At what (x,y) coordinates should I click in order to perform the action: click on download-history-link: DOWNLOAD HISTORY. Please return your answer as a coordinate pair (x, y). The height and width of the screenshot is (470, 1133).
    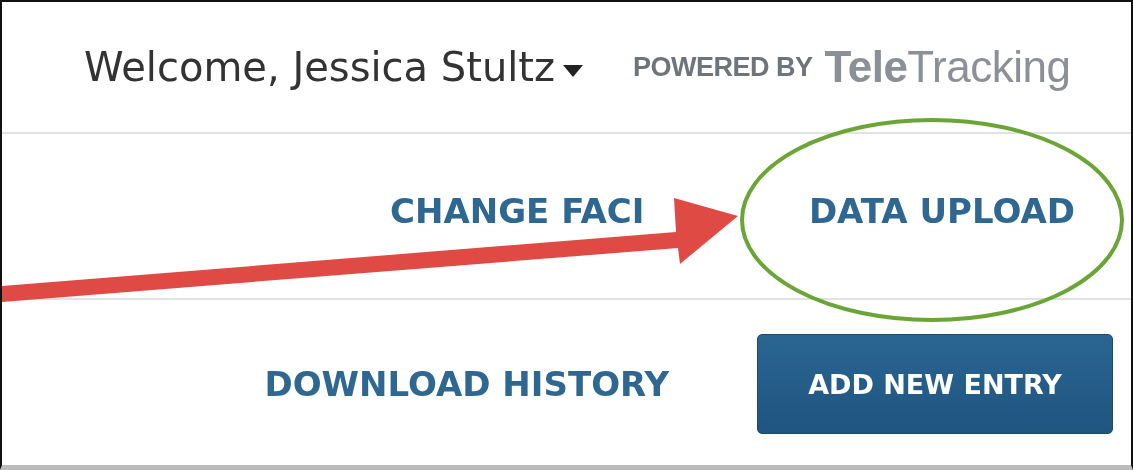
    Looking at the image, I should click on (466, 384).